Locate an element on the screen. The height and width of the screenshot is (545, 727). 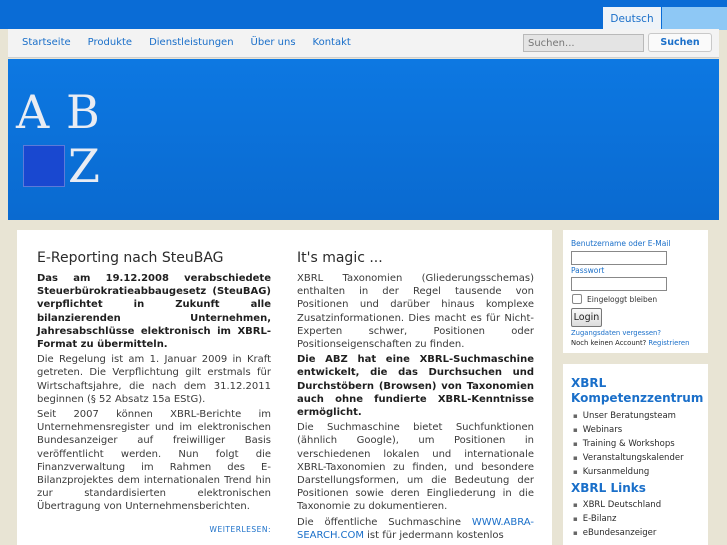
sidebar-link: XBRL Deutschland is located at coordinates (617, 505).